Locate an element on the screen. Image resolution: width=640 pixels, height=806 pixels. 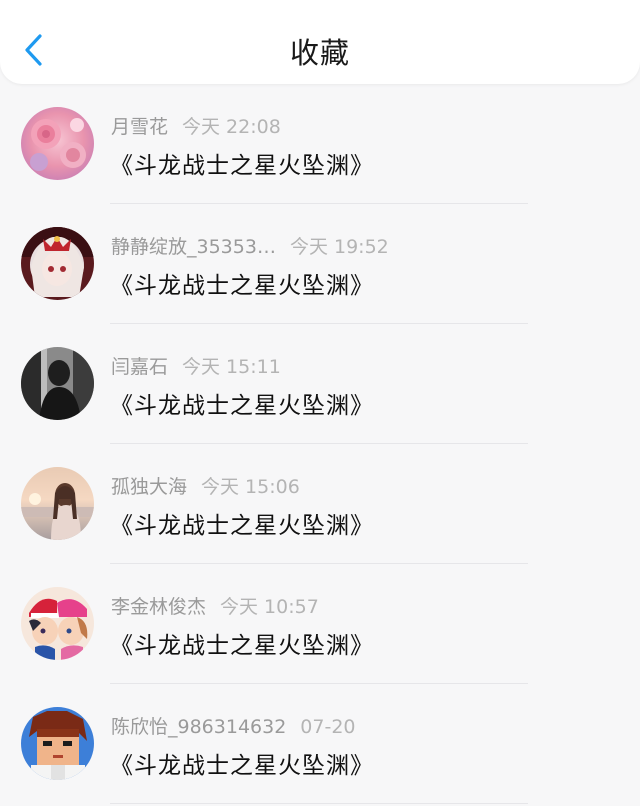
username: 孤独大海 is located at coordinates (149, 487).